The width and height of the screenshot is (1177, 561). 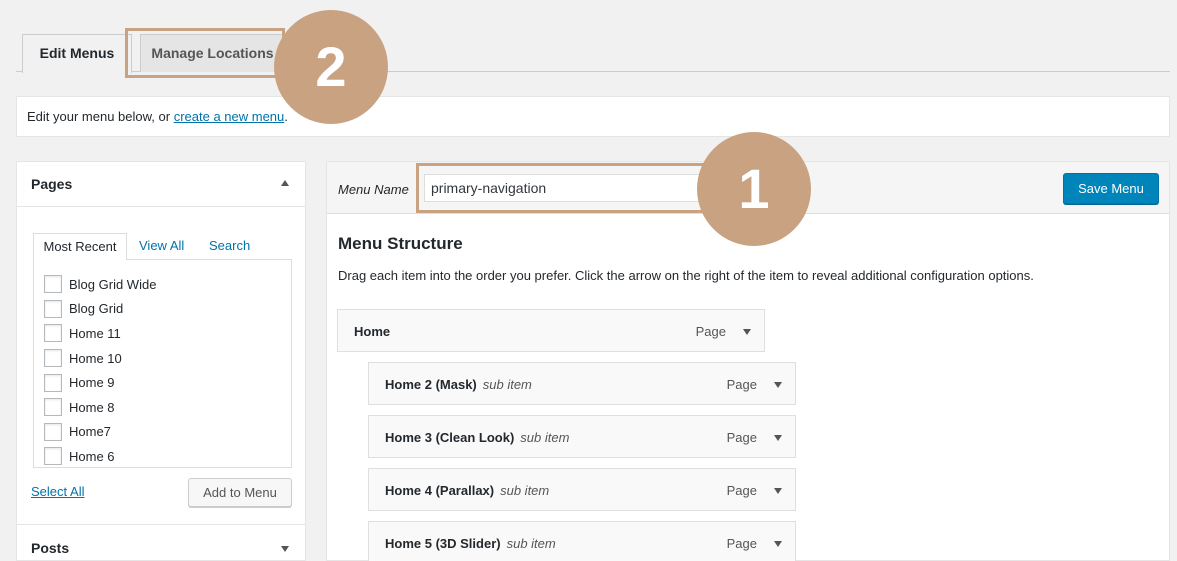 What do you see at coordinates (285, 183) in the screenshot?
I see `collapse-arrow-icon` at bounding box center [285, 183].